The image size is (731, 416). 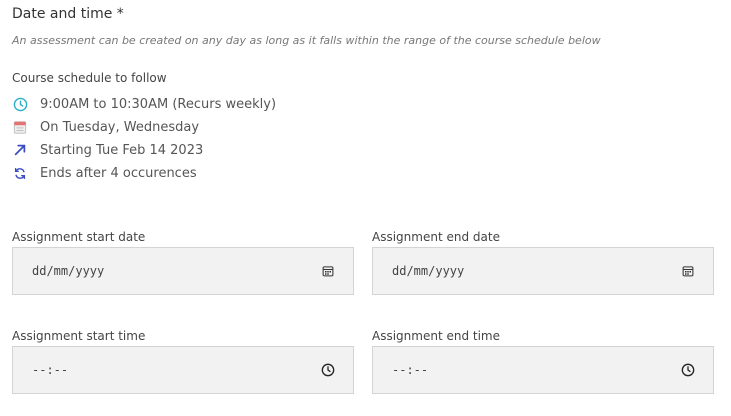 I want to click on repeat-icon, so click(x=20, y=173).